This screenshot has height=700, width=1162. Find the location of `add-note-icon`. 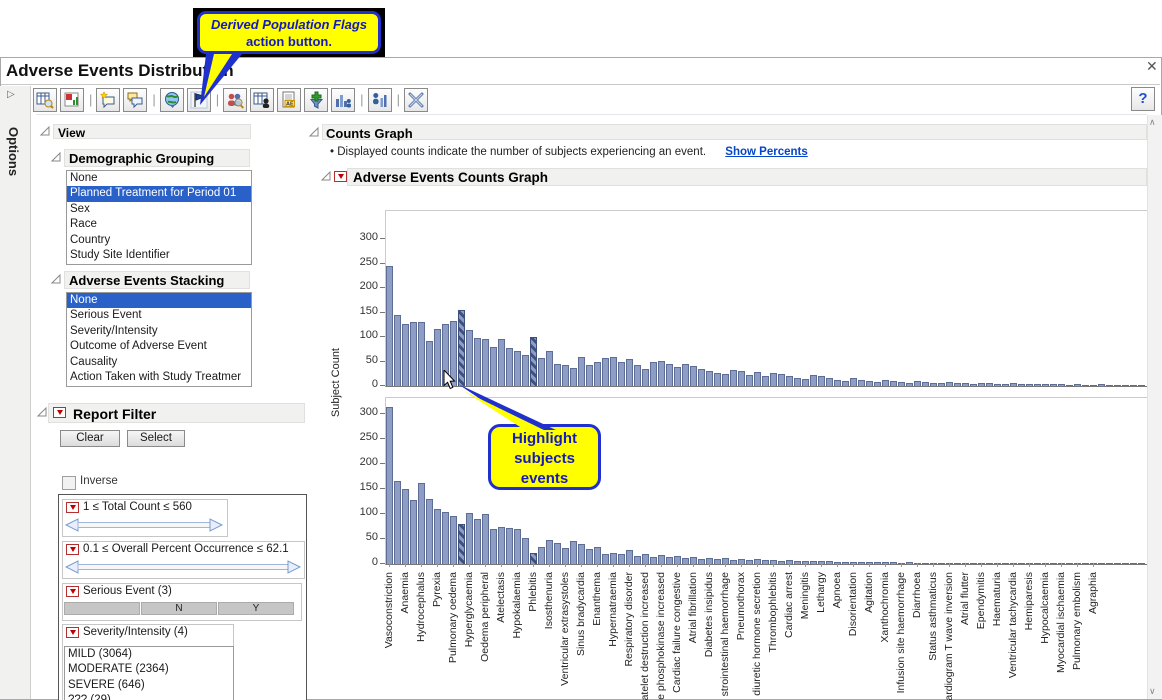

add-note-icon is located at coordinates (108, 99).